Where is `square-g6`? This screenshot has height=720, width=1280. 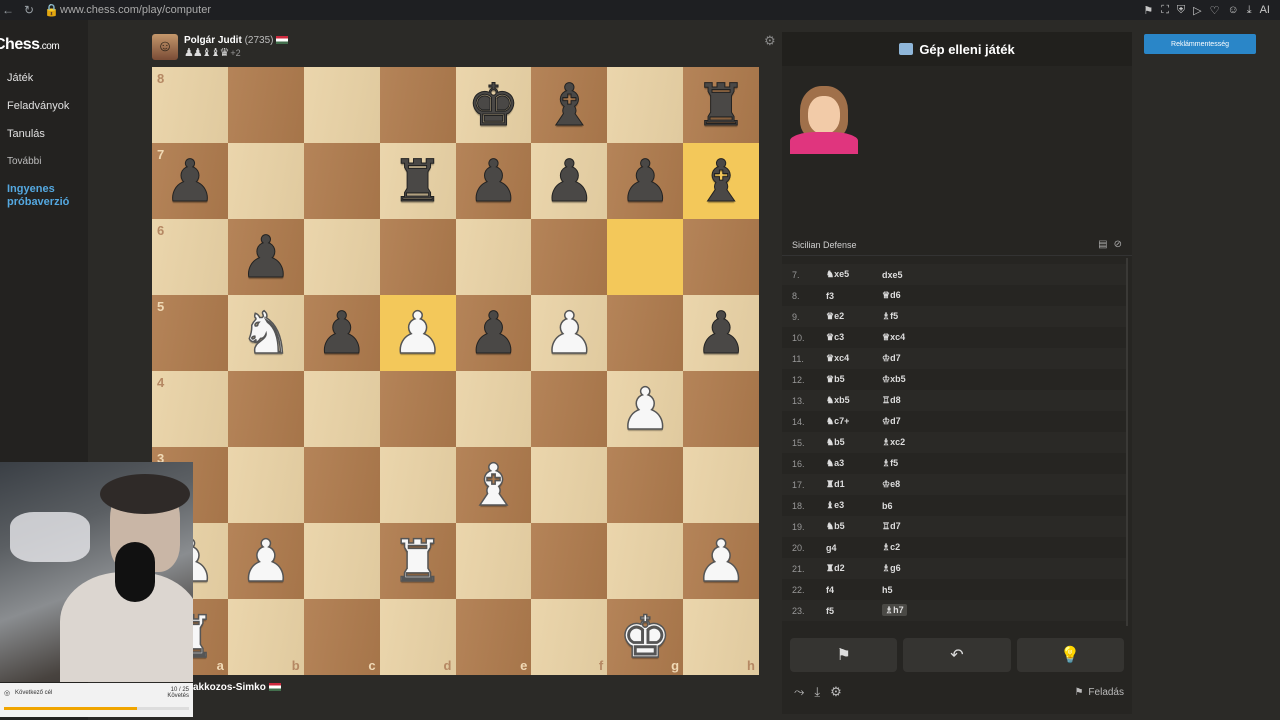 square-g6 is located at coordinates (645, 257).